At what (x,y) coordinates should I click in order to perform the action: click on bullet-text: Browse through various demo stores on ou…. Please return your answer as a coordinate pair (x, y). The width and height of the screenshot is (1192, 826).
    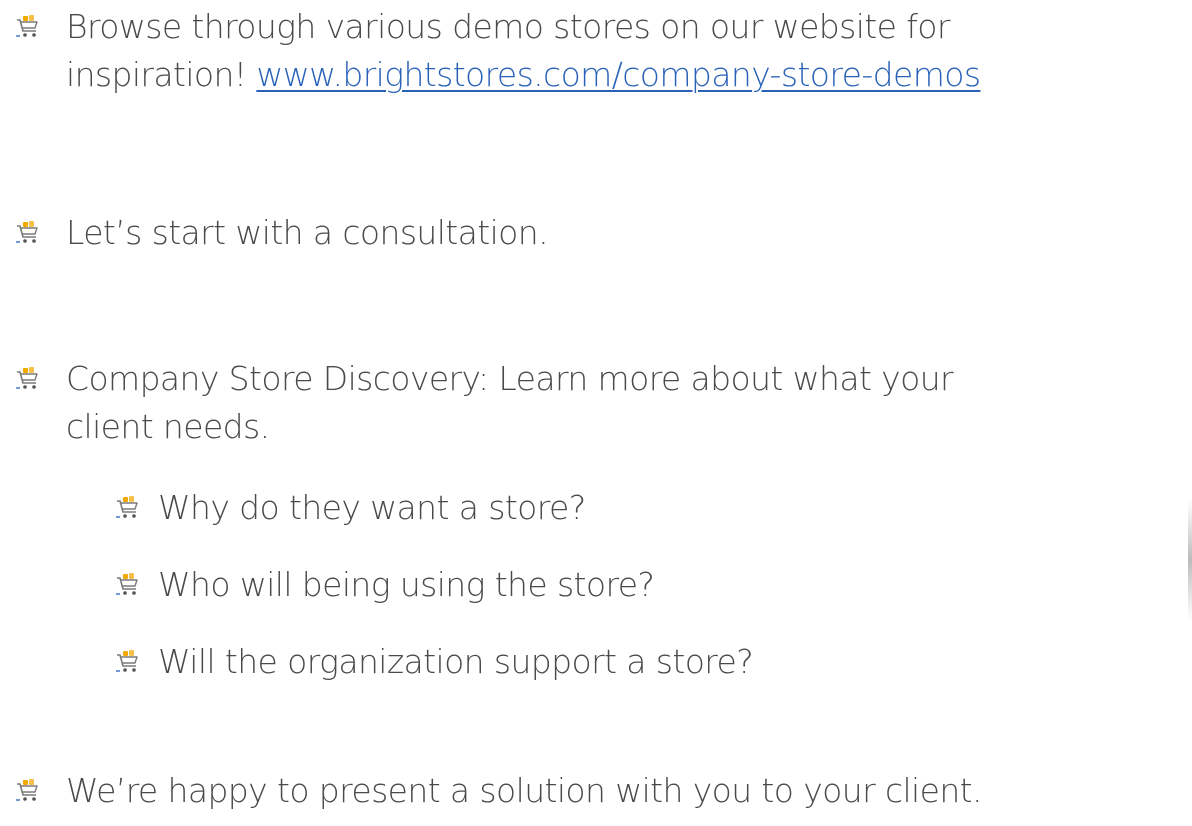
    Looking at the image, I should click on (523, 51).